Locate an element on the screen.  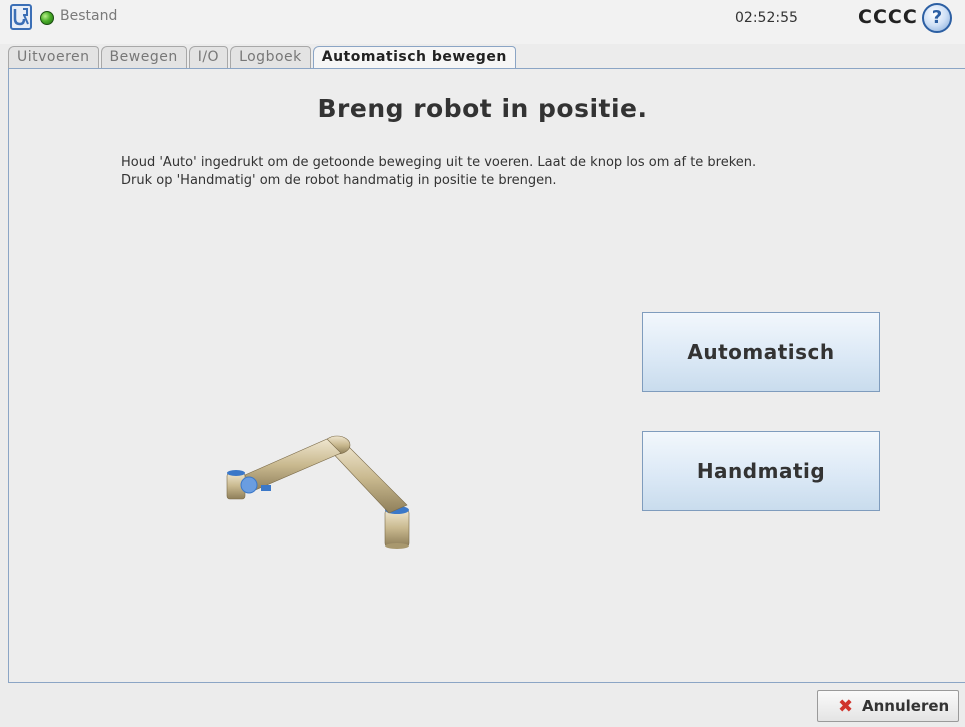
status-indicator-icon is located at coordinates (47, 18).